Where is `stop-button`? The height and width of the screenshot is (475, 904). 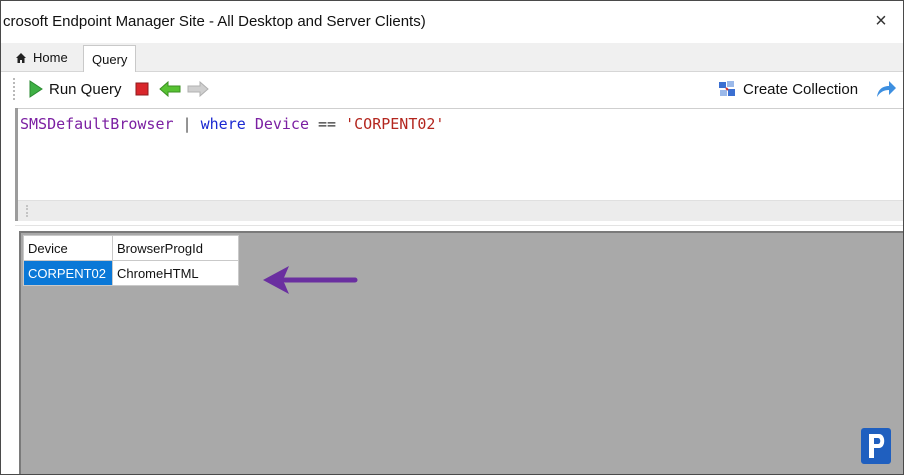
stop-button is located at coordinates (142, 89).